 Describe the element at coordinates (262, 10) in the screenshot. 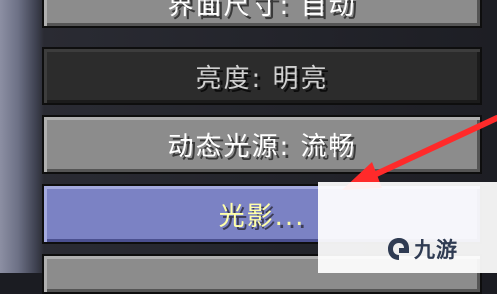

I see `gui-scale-label: 界面尺寸: 自动` at that location.